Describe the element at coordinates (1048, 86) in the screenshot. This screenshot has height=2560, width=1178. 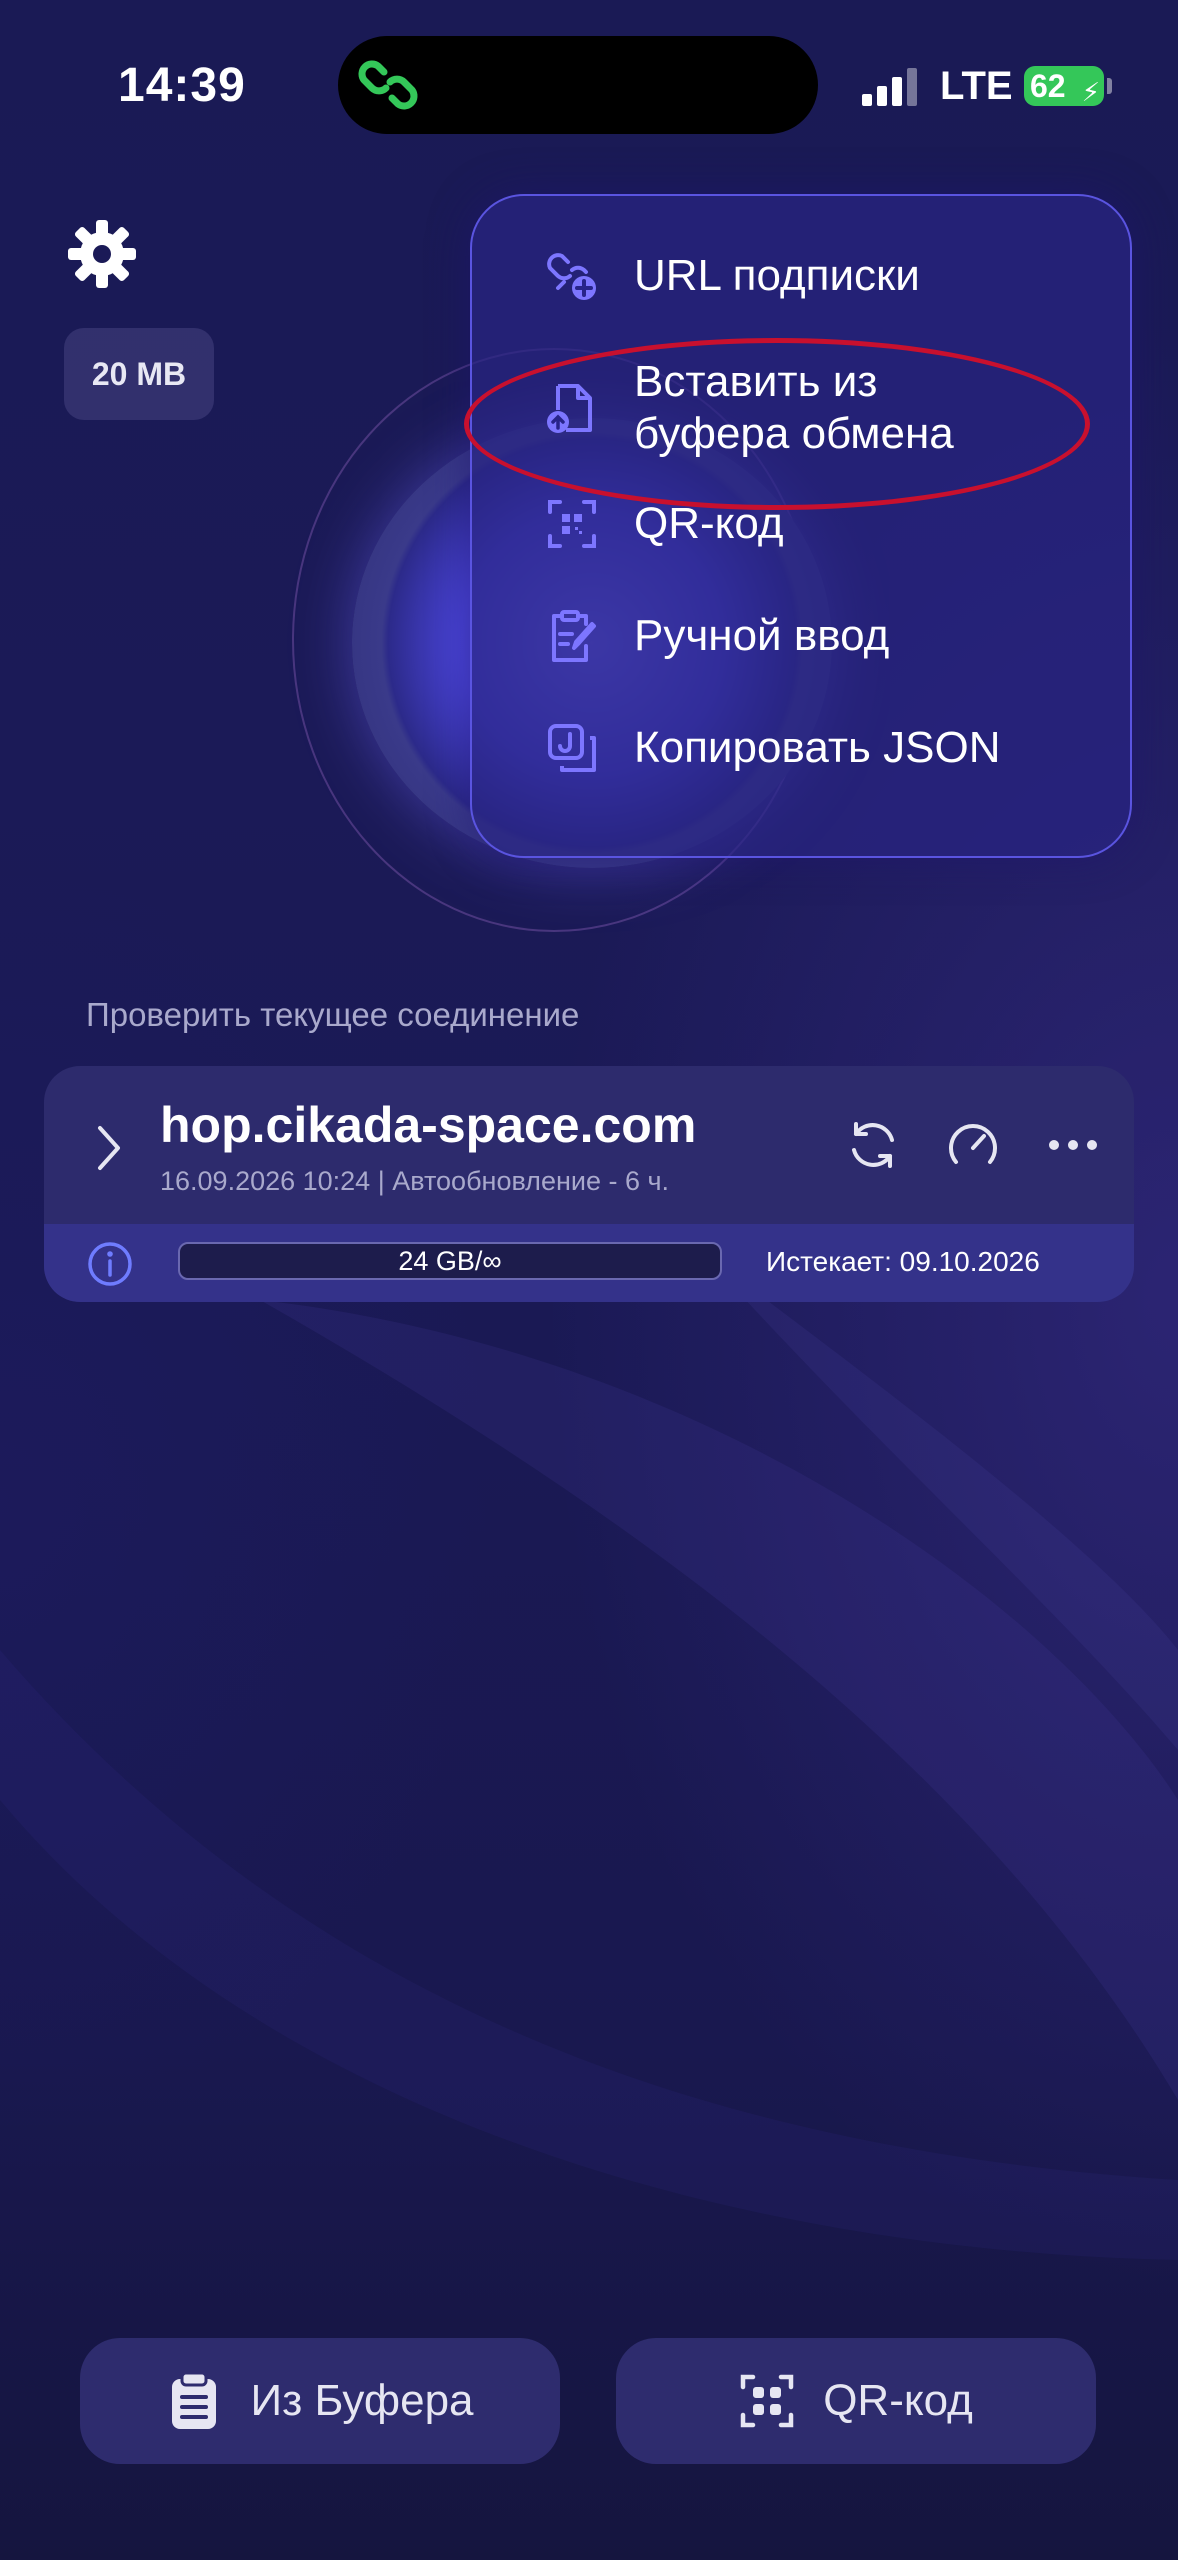
I see `battery-level: 62` at that location.